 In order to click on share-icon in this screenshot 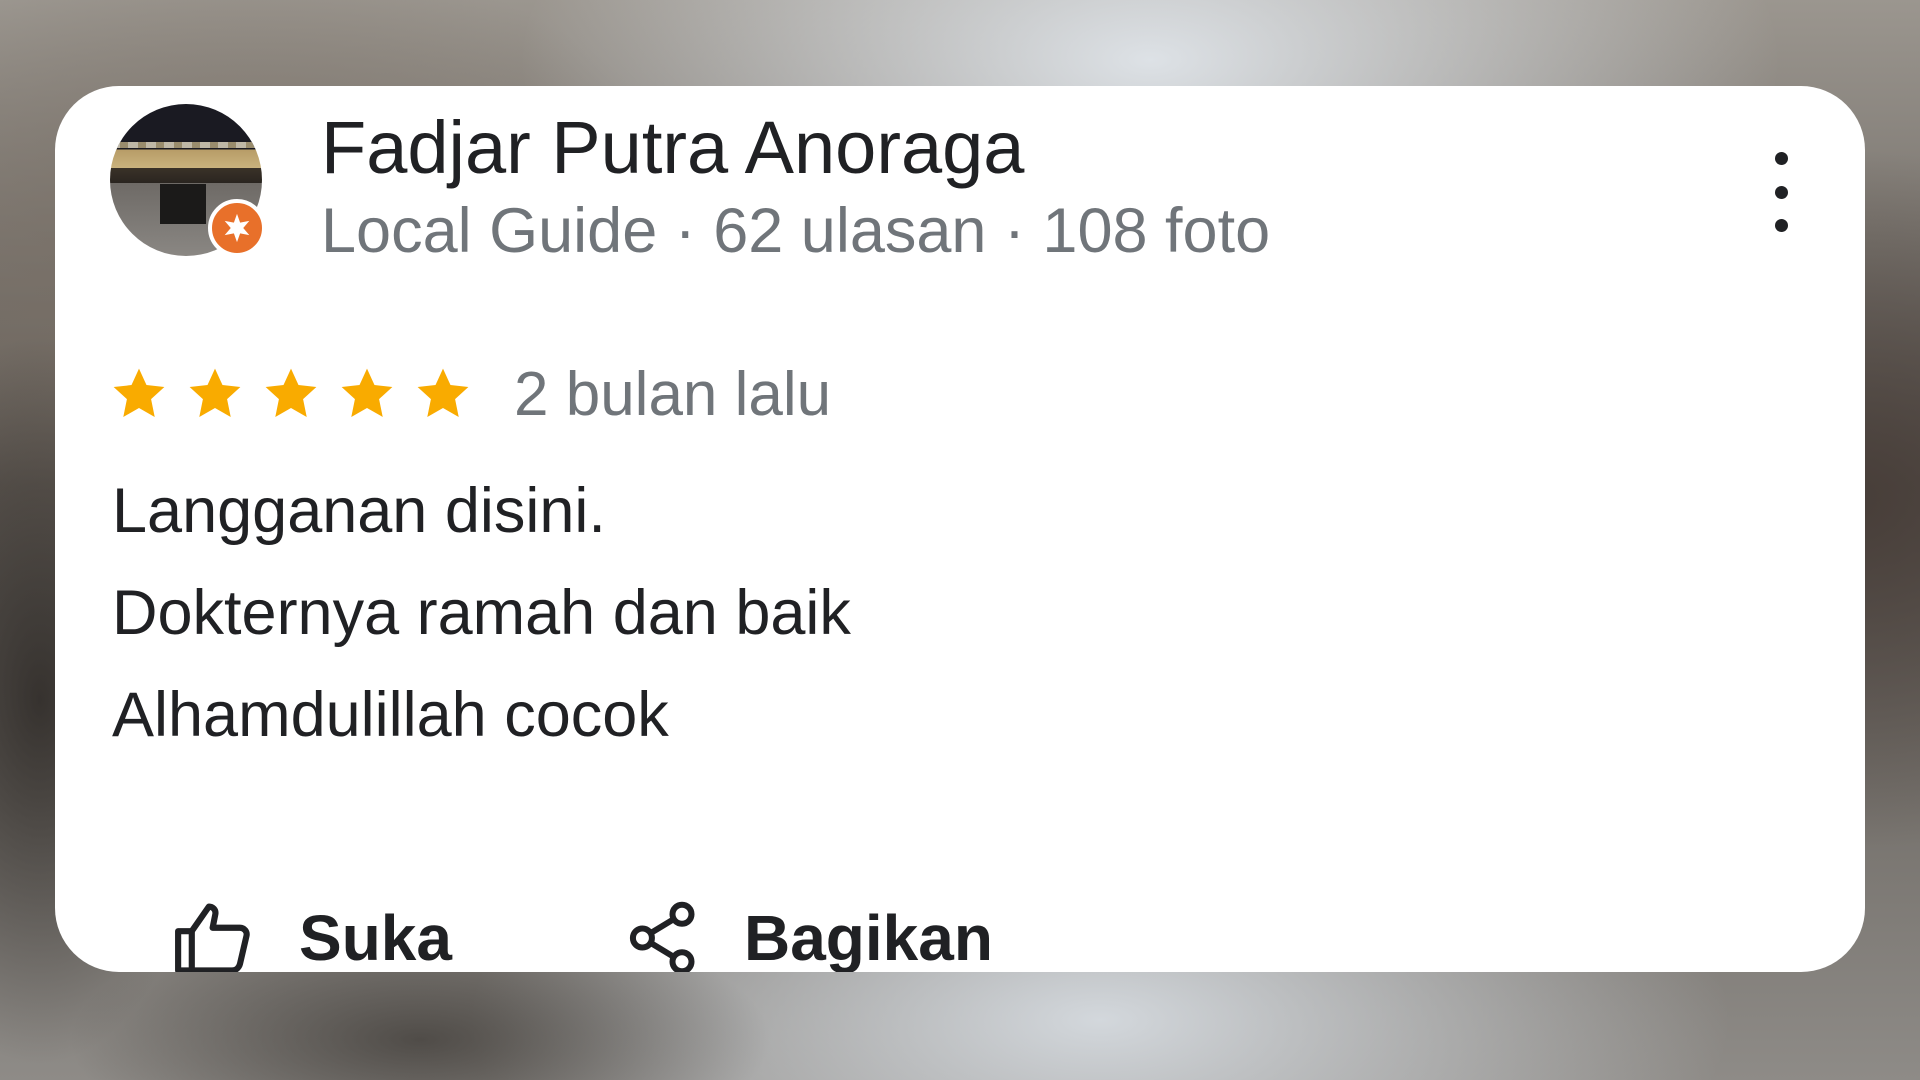, I will do `click(662, 936)`.